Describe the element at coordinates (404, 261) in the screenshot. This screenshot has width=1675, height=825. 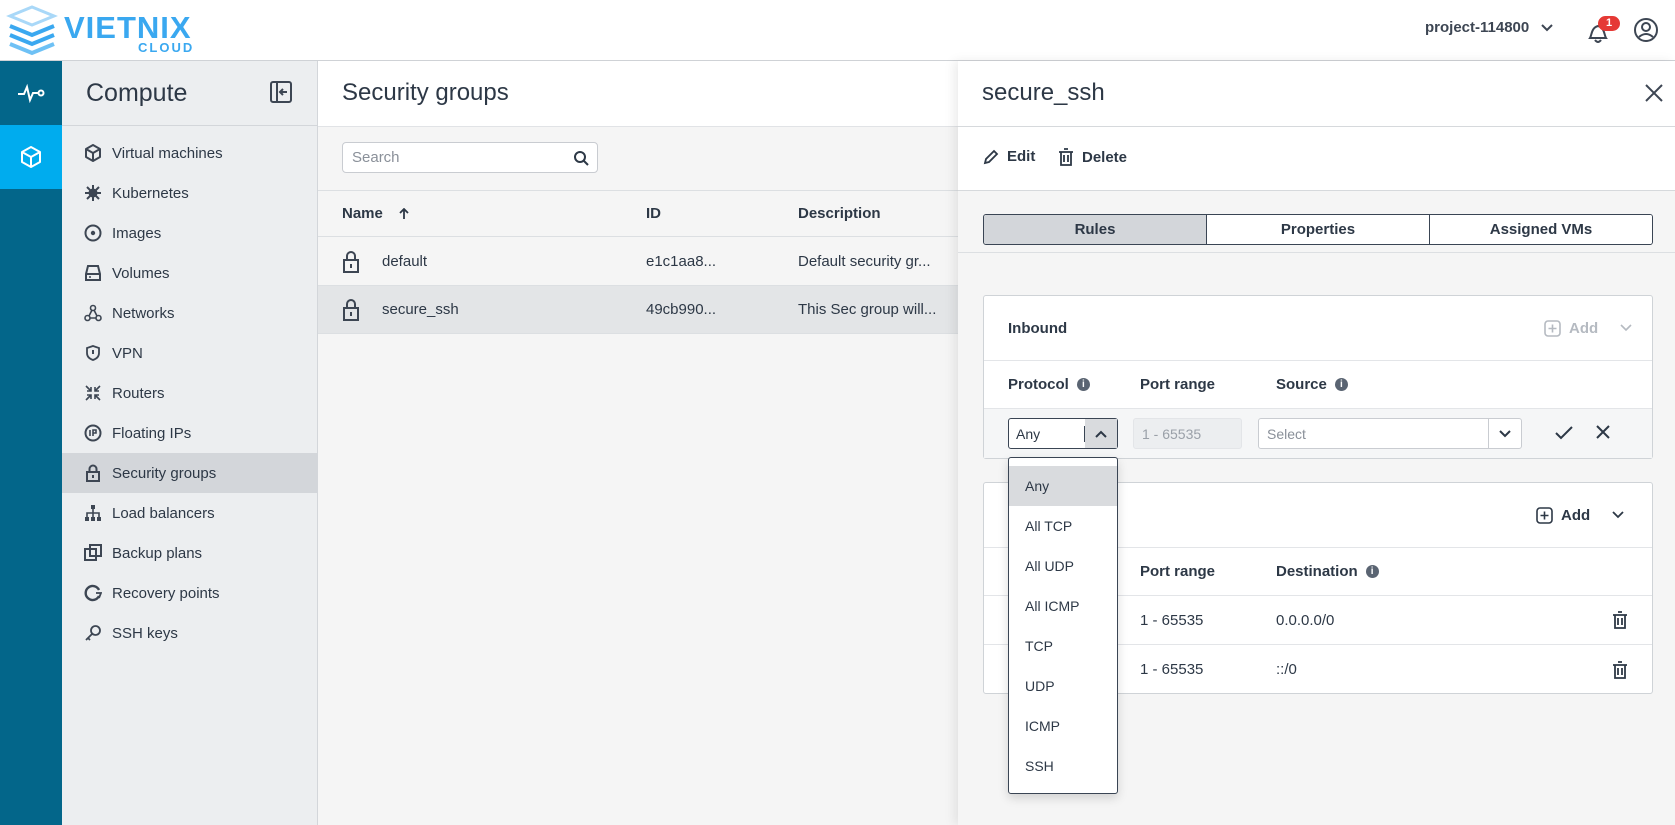
I see `row-name: default` at that location.